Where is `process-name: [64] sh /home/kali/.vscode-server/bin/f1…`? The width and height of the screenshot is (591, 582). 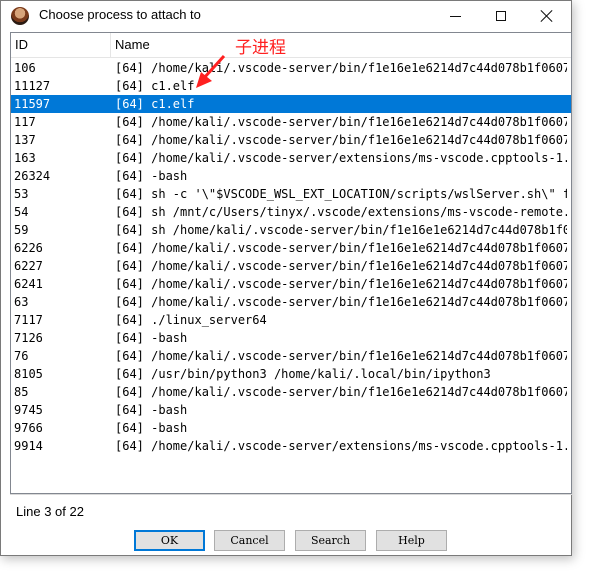
process-name: [64] sh /home/kali/.vscode-server/bin/f1… is located at coordinates (341, 230).